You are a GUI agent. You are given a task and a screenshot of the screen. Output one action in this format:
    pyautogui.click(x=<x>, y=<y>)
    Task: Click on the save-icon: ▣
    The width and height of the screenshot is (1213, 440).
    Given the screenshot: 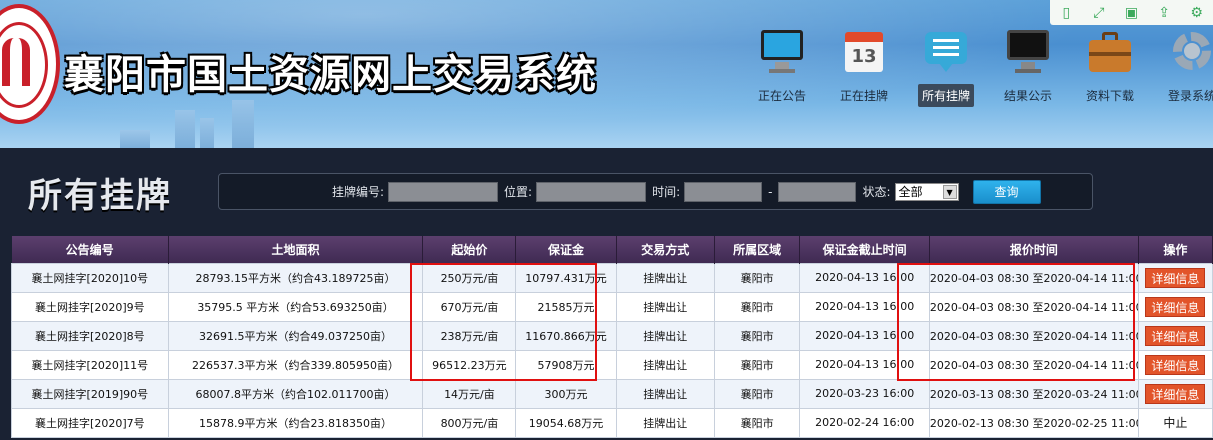 What is the action you would take?
    pyautogui.click(x=1131, y=13)
    